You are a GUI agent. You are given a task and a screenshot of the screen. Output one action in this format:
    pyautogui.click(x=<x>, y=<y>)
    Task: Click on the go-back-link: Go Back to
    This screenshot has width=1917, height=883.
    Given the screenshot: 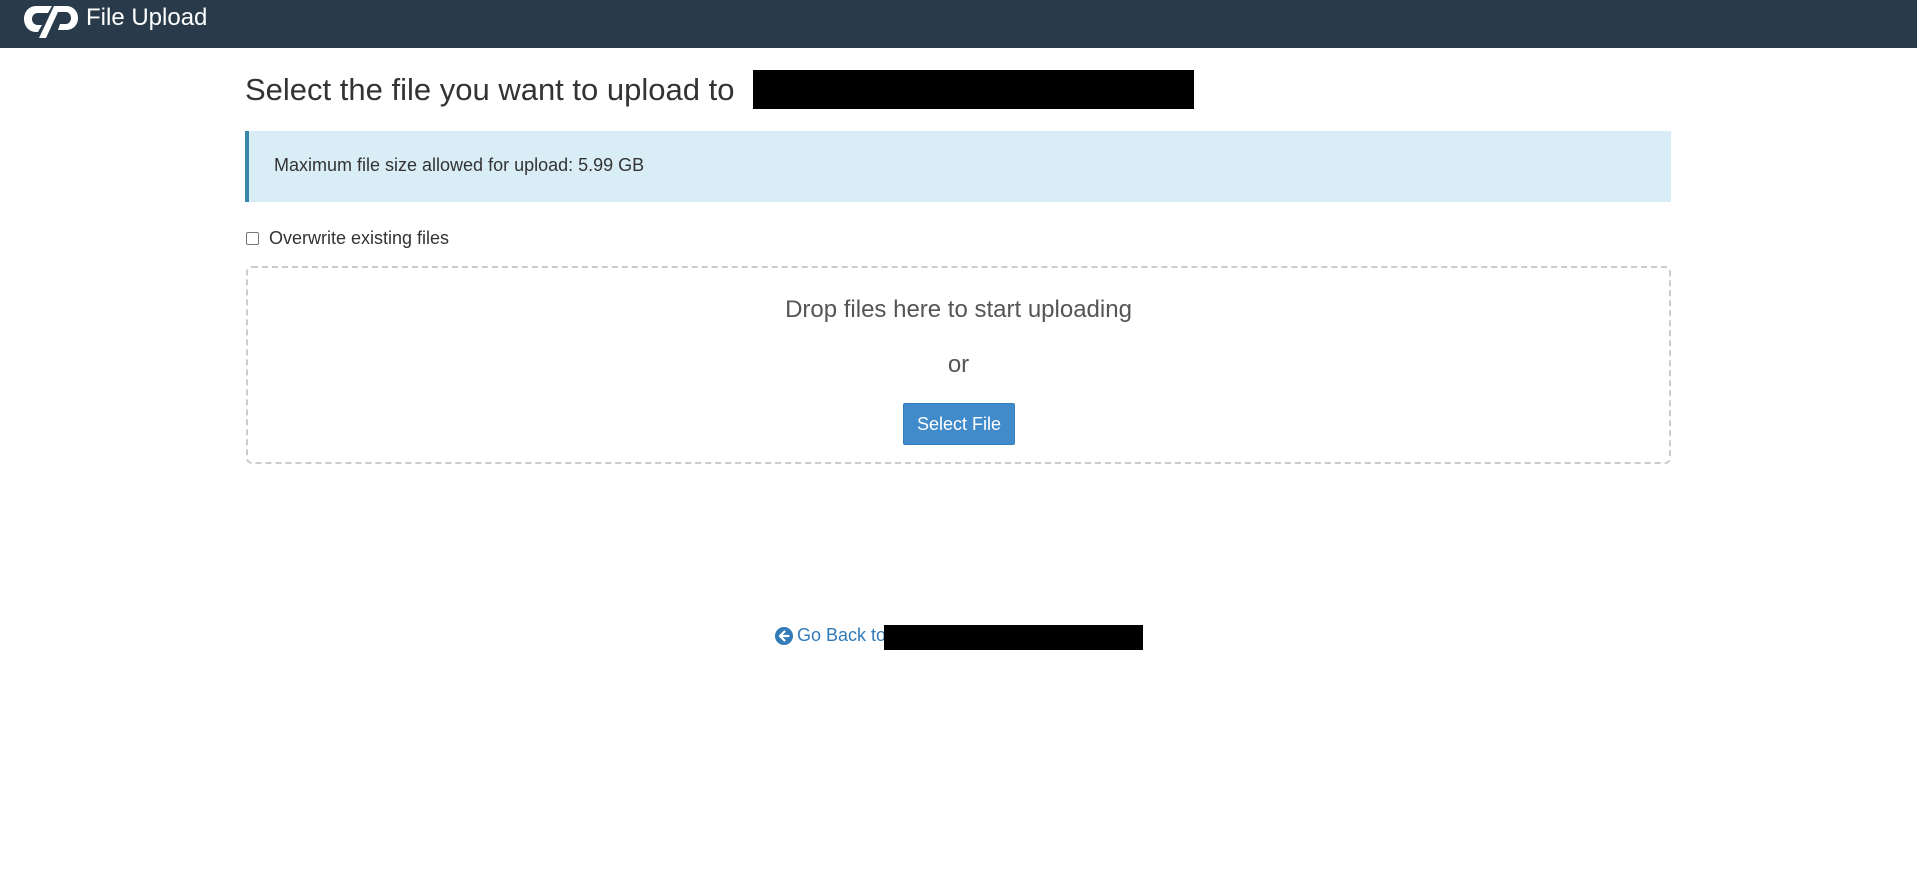 What is the action you would take?
    pyautogui.click(x=830, y=635)
    